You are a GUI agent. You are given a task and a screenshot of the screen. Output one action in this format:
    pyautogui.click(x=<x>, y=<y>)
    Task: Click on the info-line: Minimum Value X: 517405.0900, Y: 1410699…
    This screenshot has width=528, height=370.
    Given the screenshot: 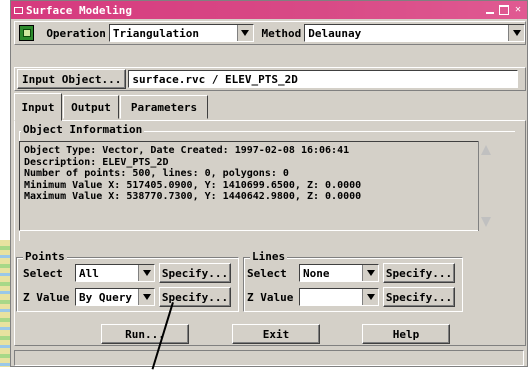 What is the action you would take?
    pyautogui.click(x=193, y=185)
    